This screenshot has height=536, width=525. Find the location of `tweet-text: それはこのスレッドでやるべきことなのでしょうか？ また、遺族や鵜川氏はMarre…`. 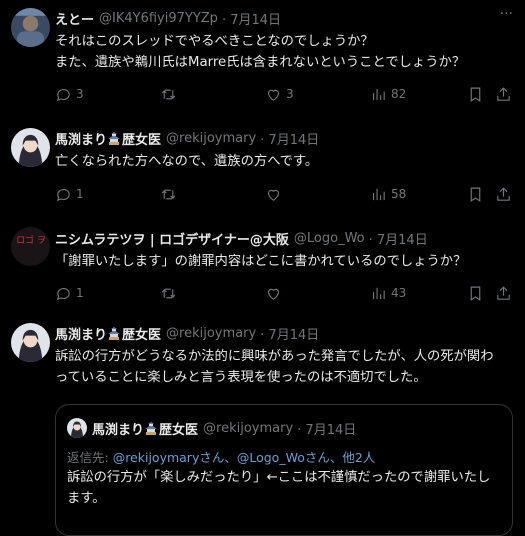

tweet-text: それはこのスレッドでやるべきことなのでしょうか？ また、遺族や鵜川氏はMarre… is located at coordinates (285, 52).